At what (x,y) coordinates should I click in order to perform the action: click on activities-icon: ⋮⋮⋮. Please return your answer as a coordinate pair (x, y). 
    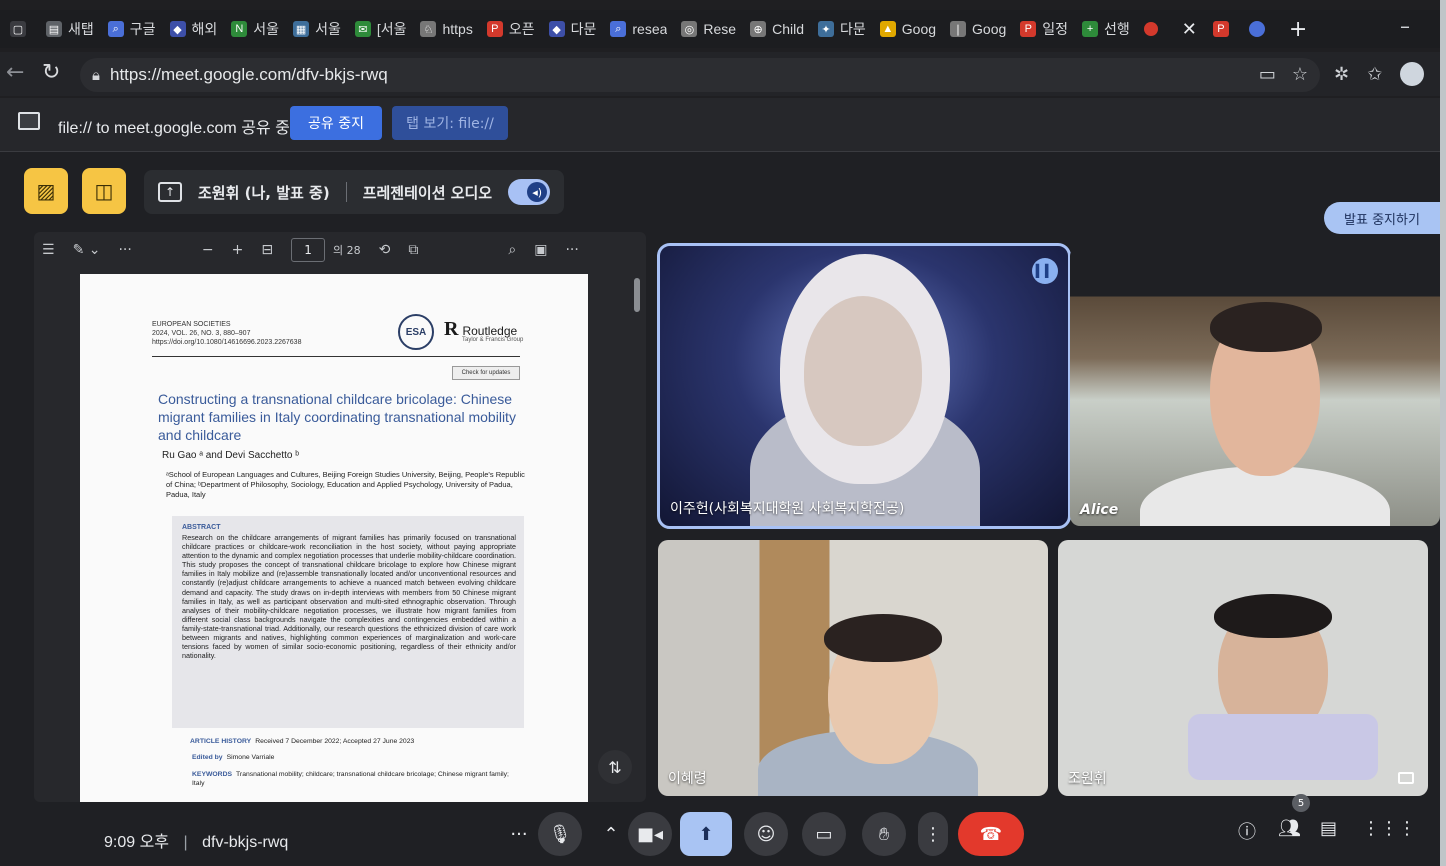
    Looking at the image, I should click on (1389, 828).